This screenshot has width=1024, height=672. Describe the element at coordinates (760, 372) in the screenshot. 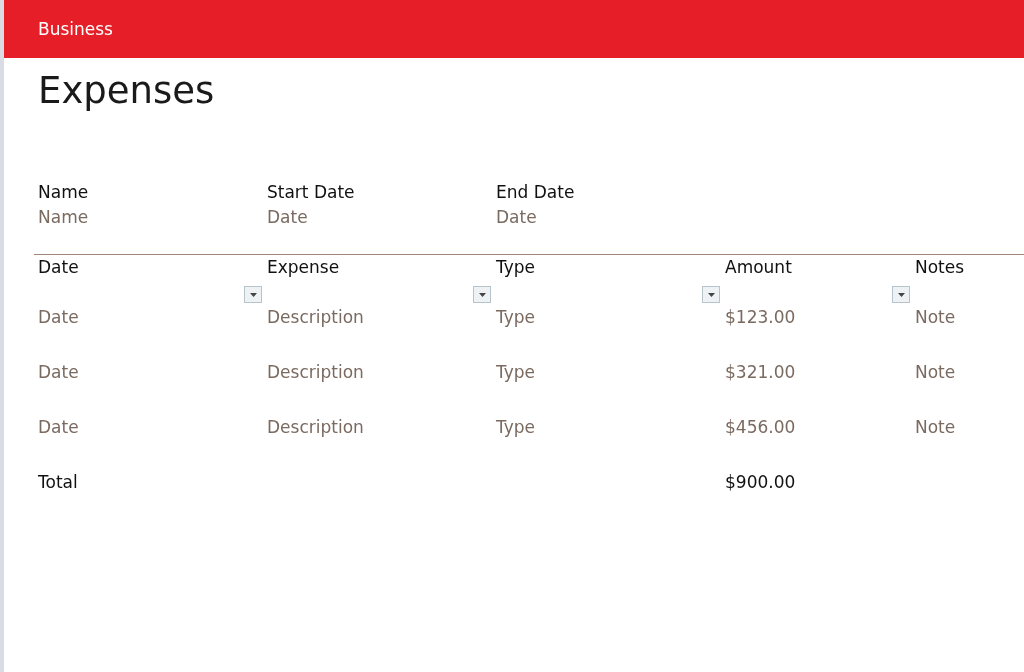

I see `table-cell: $321.00` at that location.